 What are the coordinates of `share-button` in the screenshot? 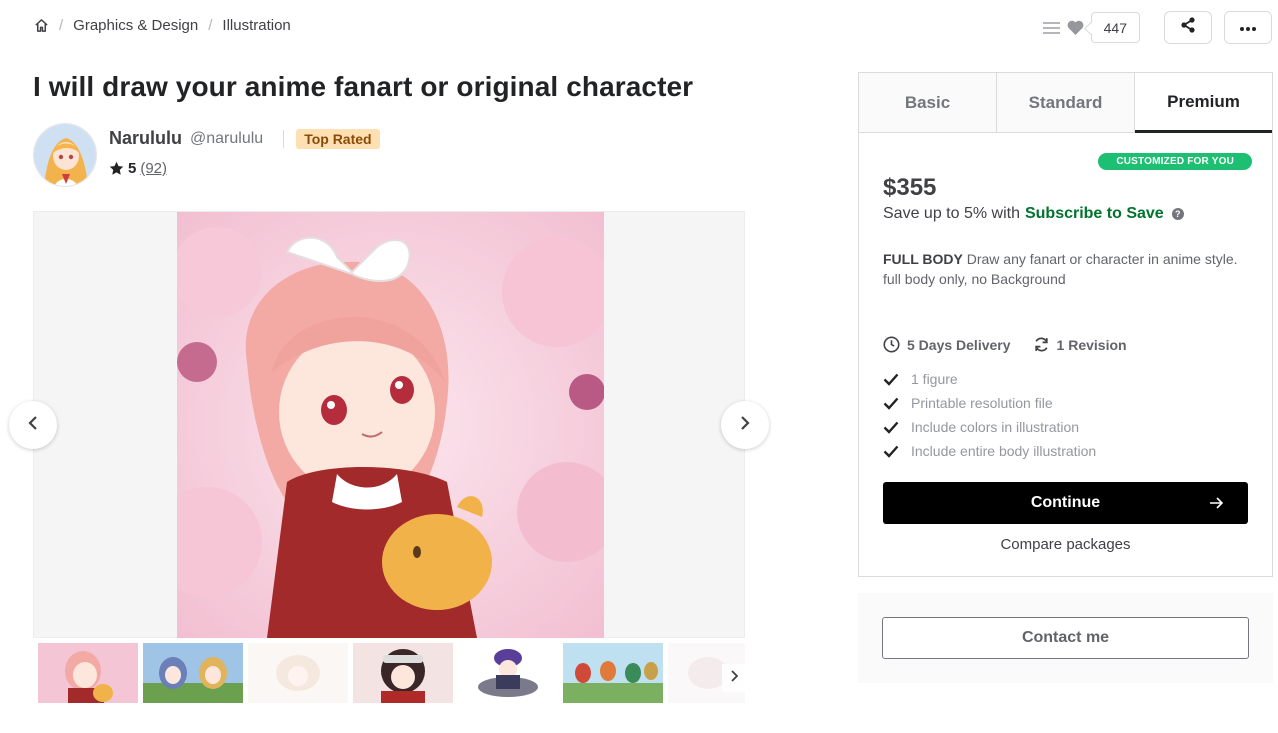 It's located at (1188, 27).